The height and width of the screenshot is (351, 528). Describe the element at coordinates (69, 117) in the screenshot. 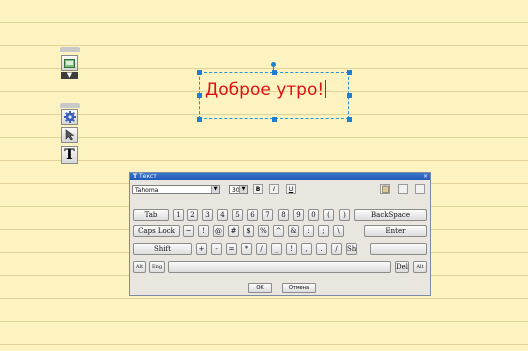

I see `gear-icon` at that location.